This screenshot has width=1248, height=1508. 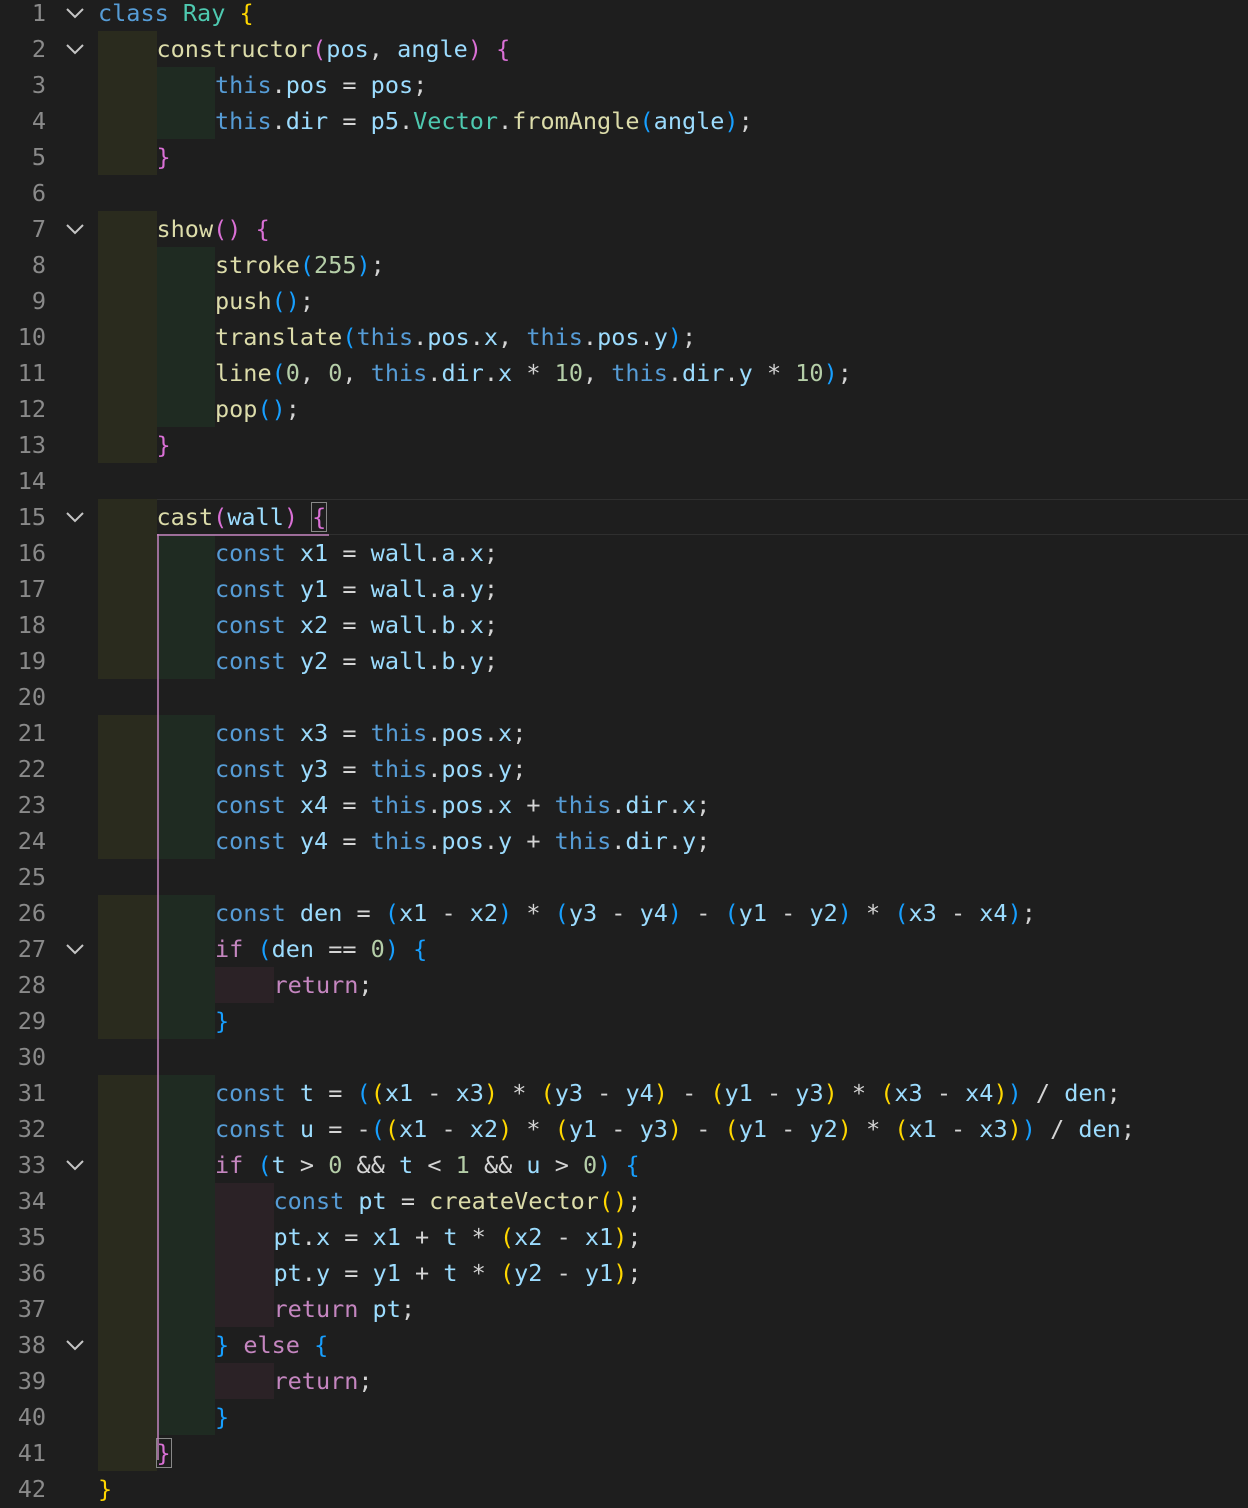 I want to click on code-line: 7 show() {, so click(x=624, y=229).